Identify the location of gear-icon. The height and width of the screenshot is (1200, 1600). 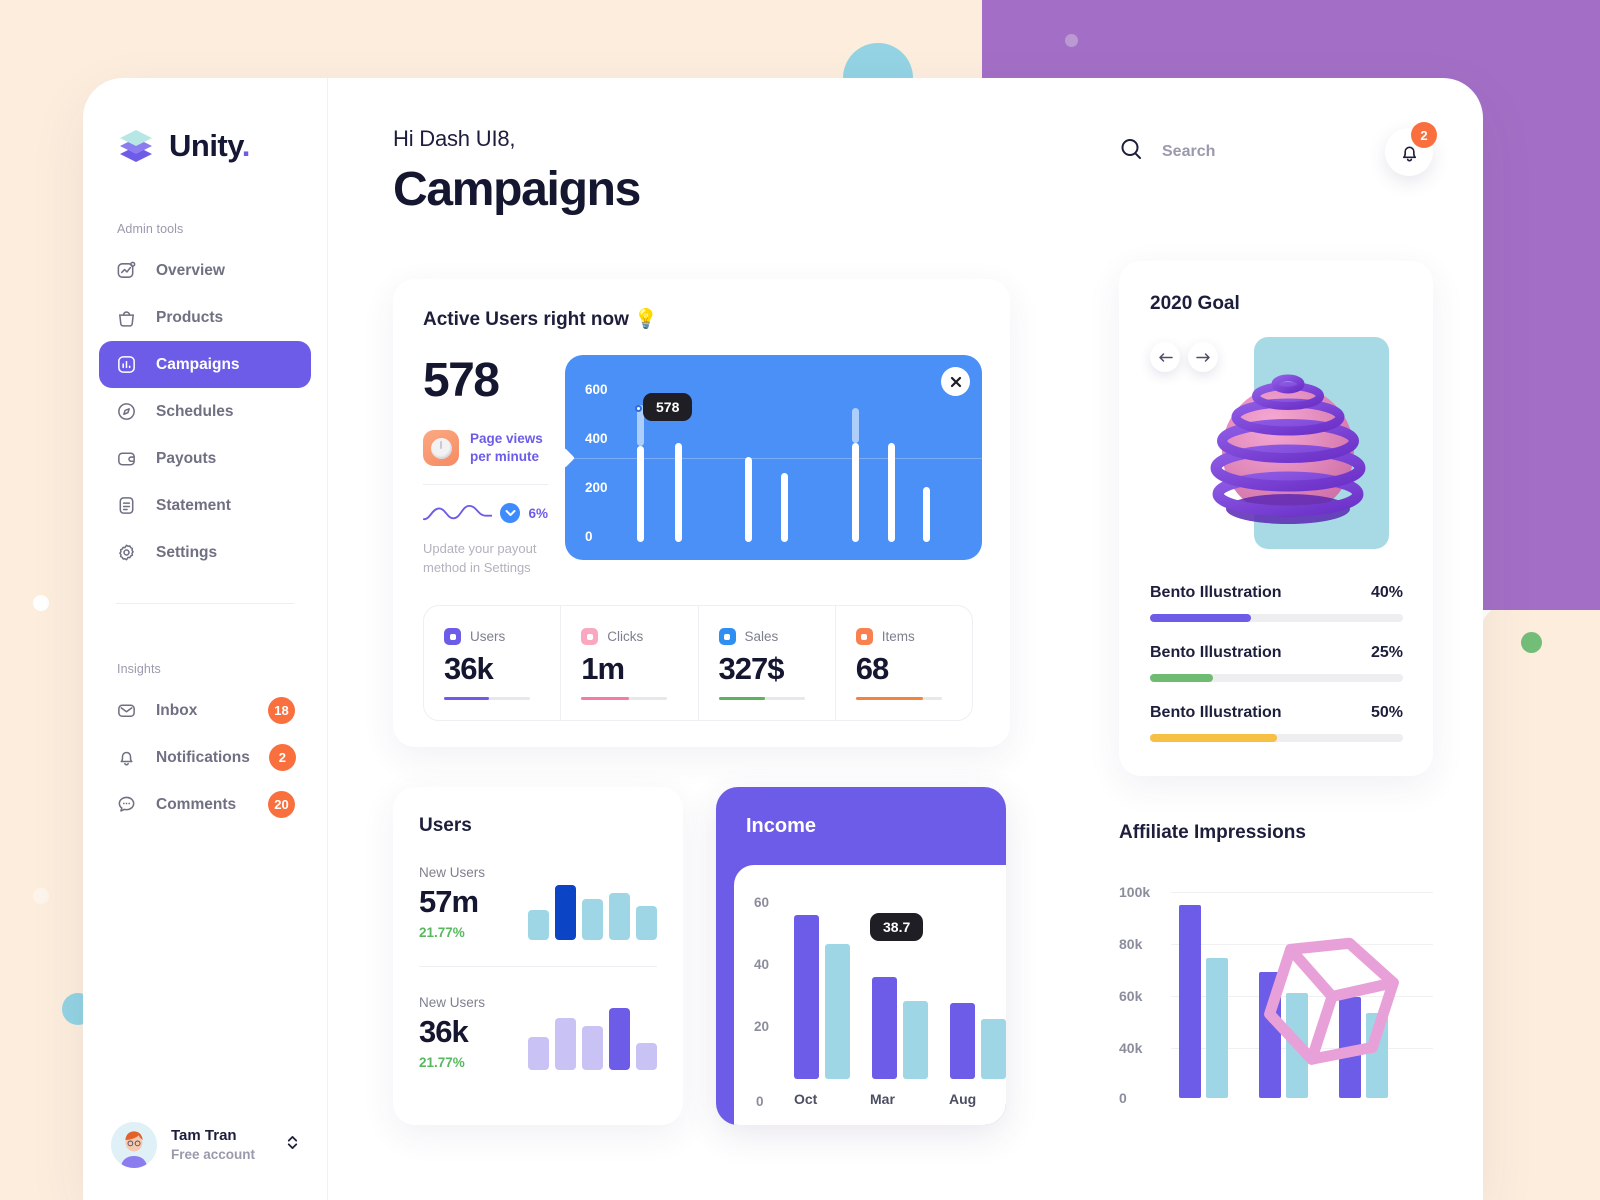
(126, 553).